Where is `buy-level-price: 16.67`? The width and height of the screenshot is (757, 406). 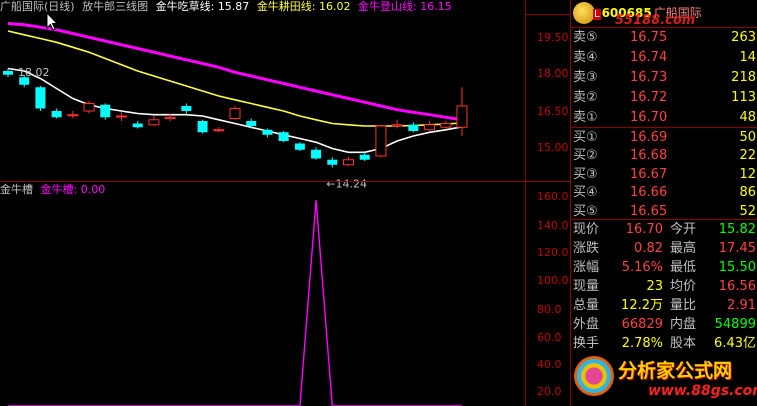
buy-level-price: 16.67 is located at coordinates (649, 174).